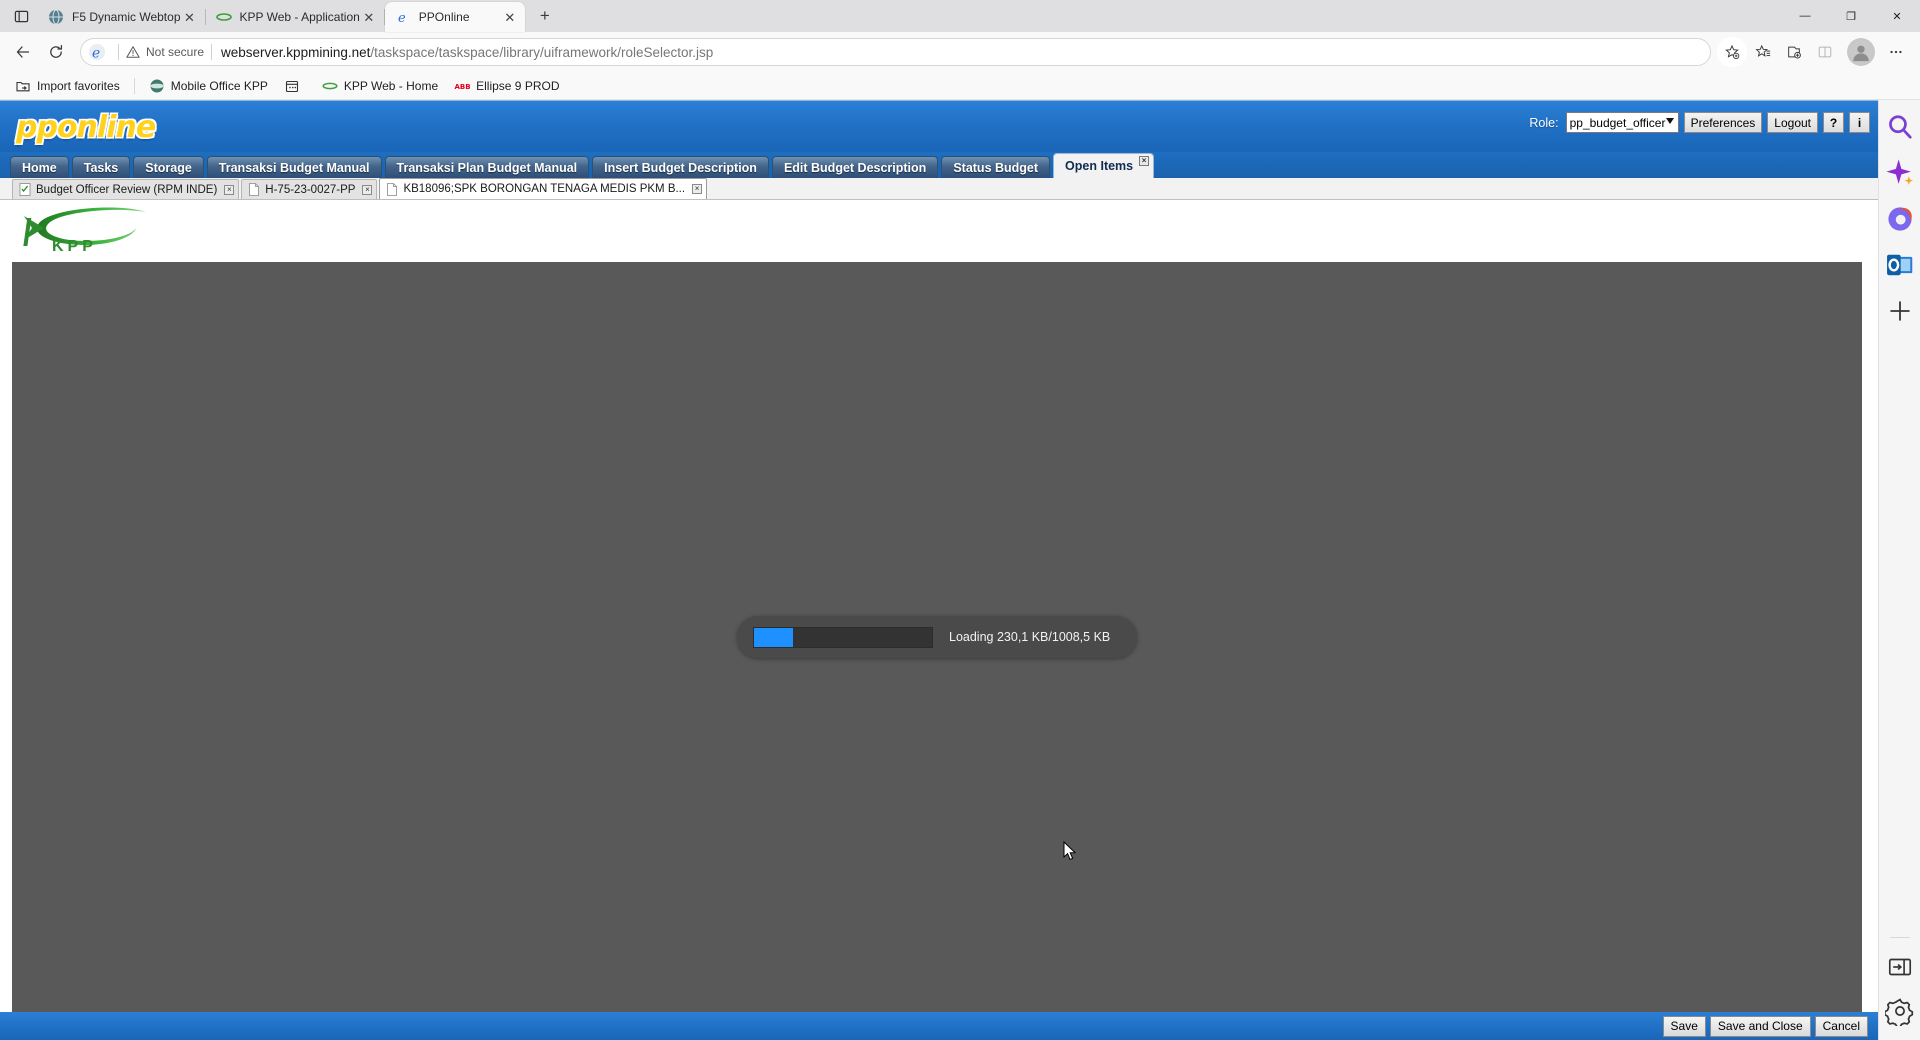 The height and width of the screenshot is (1040, 1920). What do you see at coordinates (1825, 52) in the screenshot?
I see `split-screen-icon` at bounding box center [1825, 52].